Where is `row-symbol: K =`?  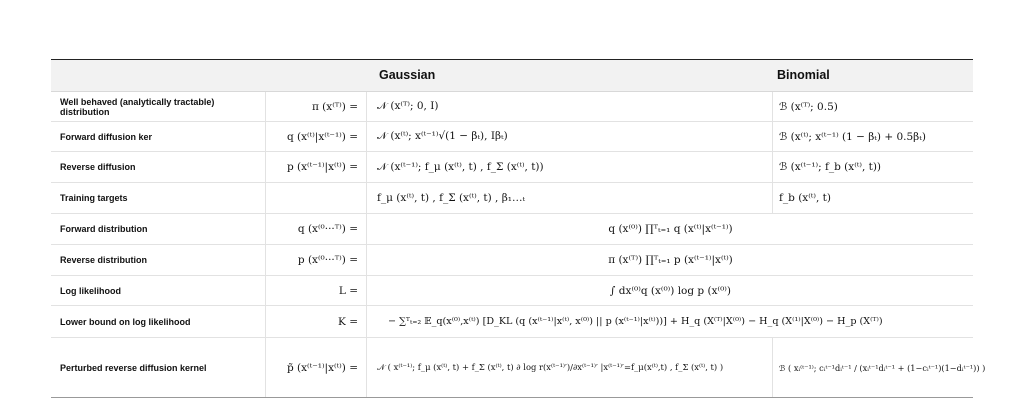 row-symbol: K = is located at coordinates (348, 321).